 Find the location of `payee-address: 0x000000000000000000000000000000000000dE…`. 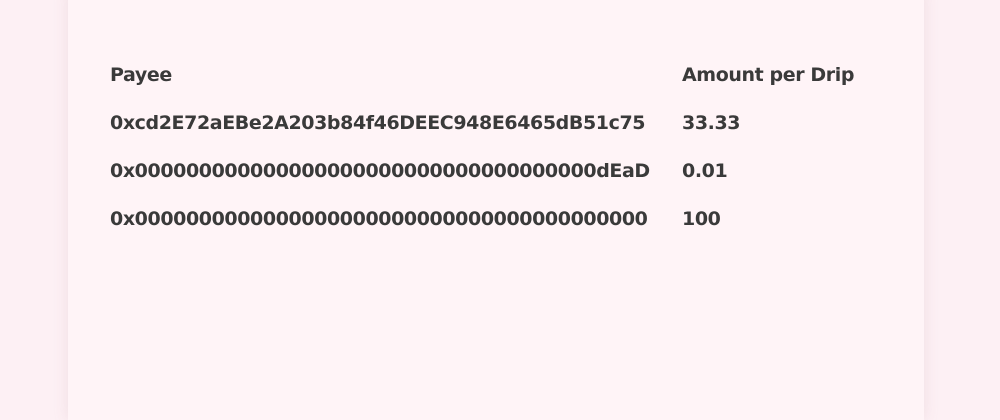

payee-address: 0x000000000000000000000000000000000000dE… is located at coordinates (380, 171).